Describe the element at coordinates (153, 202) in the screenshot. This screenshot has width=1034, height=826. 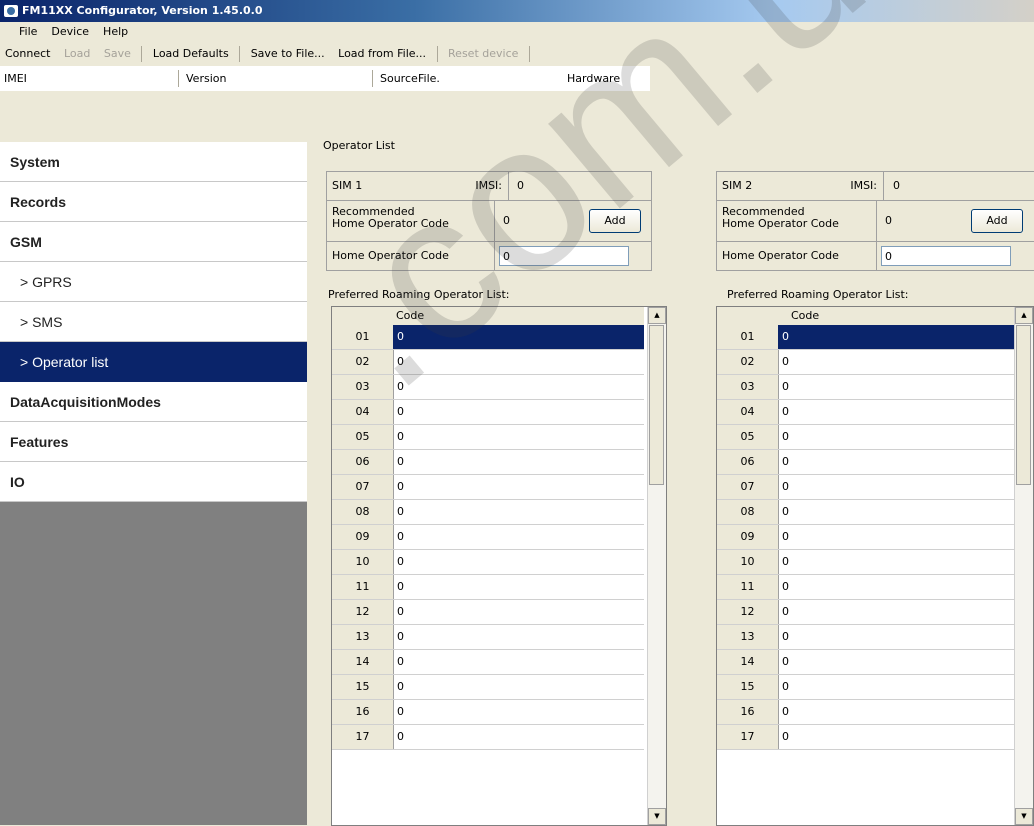
I see `sidebar-item-records: Records` at that location.